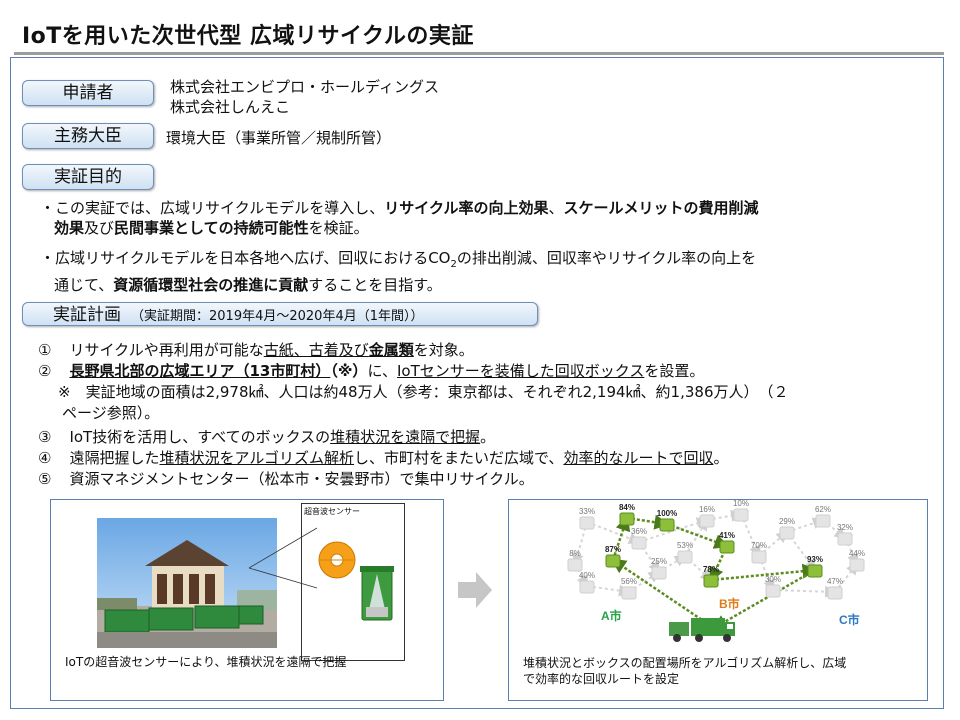 The width and height of the screenshot is (960, 720). Describe the element at coordinates (711, 569) in the screenshot. I see `box-fill-level: 78%` at that location.